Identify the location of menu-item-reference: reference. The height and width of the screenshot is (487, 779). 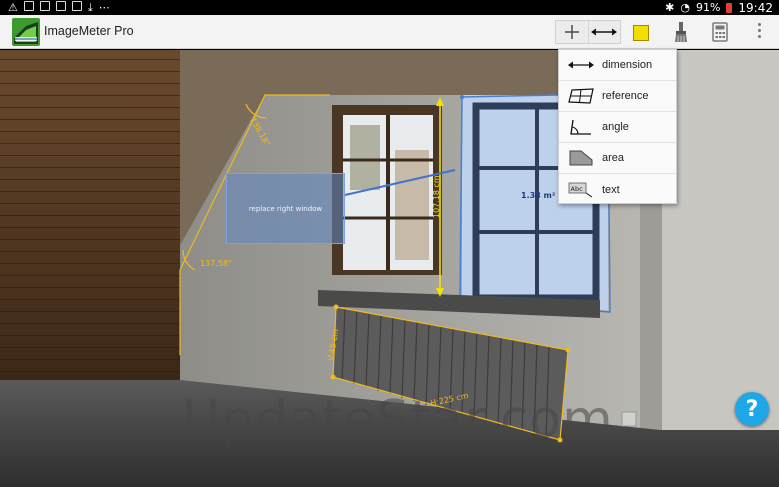
(617, 96).